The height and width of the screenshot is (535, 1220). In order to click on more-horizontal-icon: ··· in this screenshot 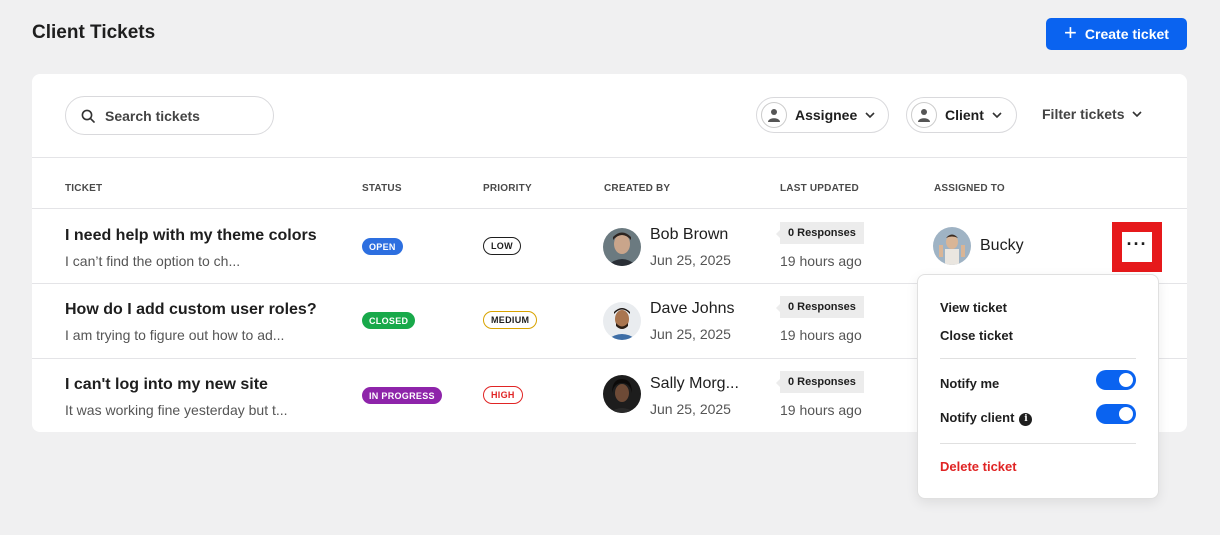, I will do `click(1137, 247)`.